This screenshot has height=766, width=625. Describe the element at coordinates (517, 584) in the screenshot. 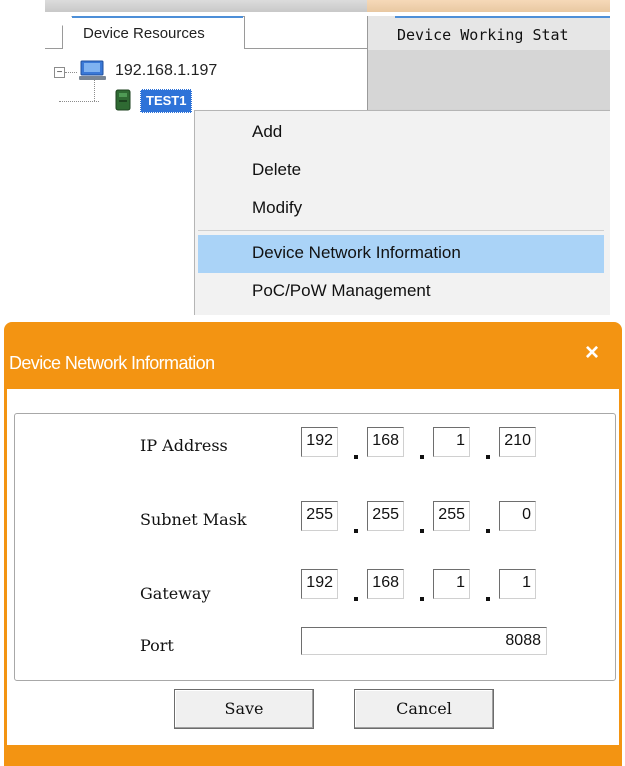

I see `gateway-octet-4-field: 1` at that location.